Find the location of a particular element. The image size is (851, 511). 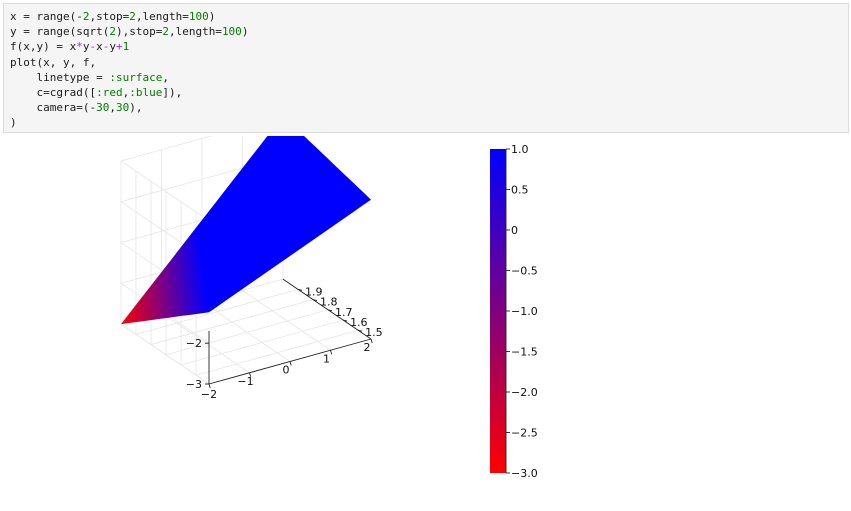

x-tick-label: −2 is located at coordinates (209, 394).